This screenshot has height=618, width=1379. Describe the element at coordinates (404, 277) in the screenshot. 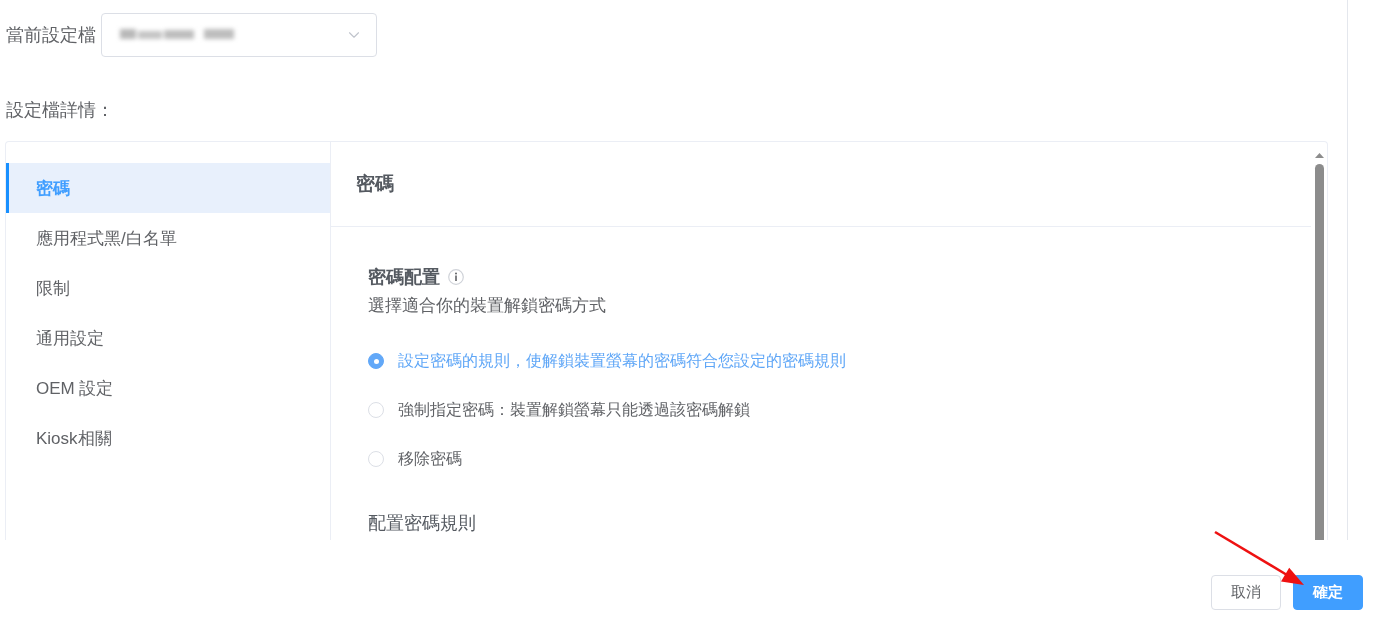

I see `section-title: 密碼配置` at that location.